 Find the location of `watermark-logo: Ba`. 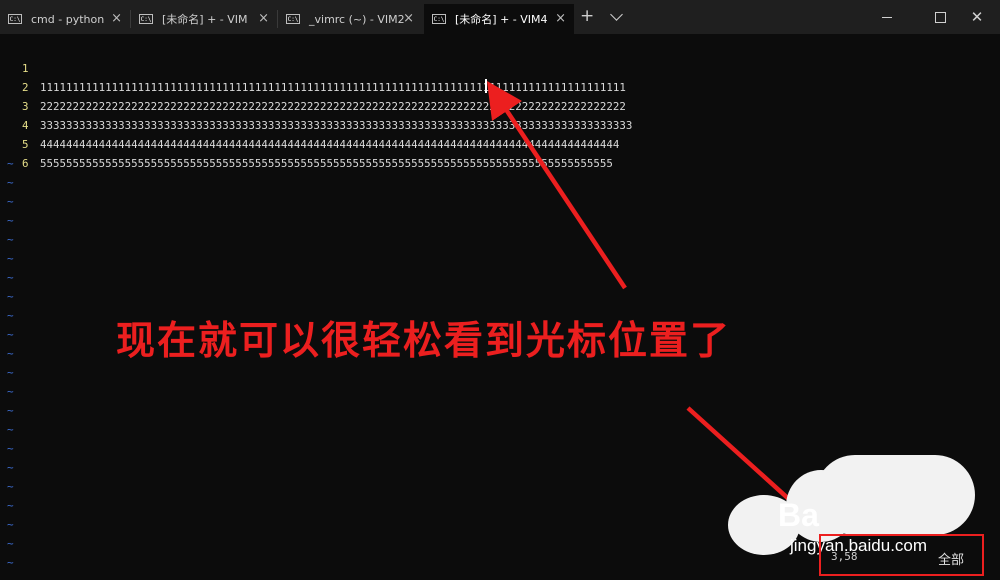

watermark-logo: Ba is located at coordinates (798, 515).